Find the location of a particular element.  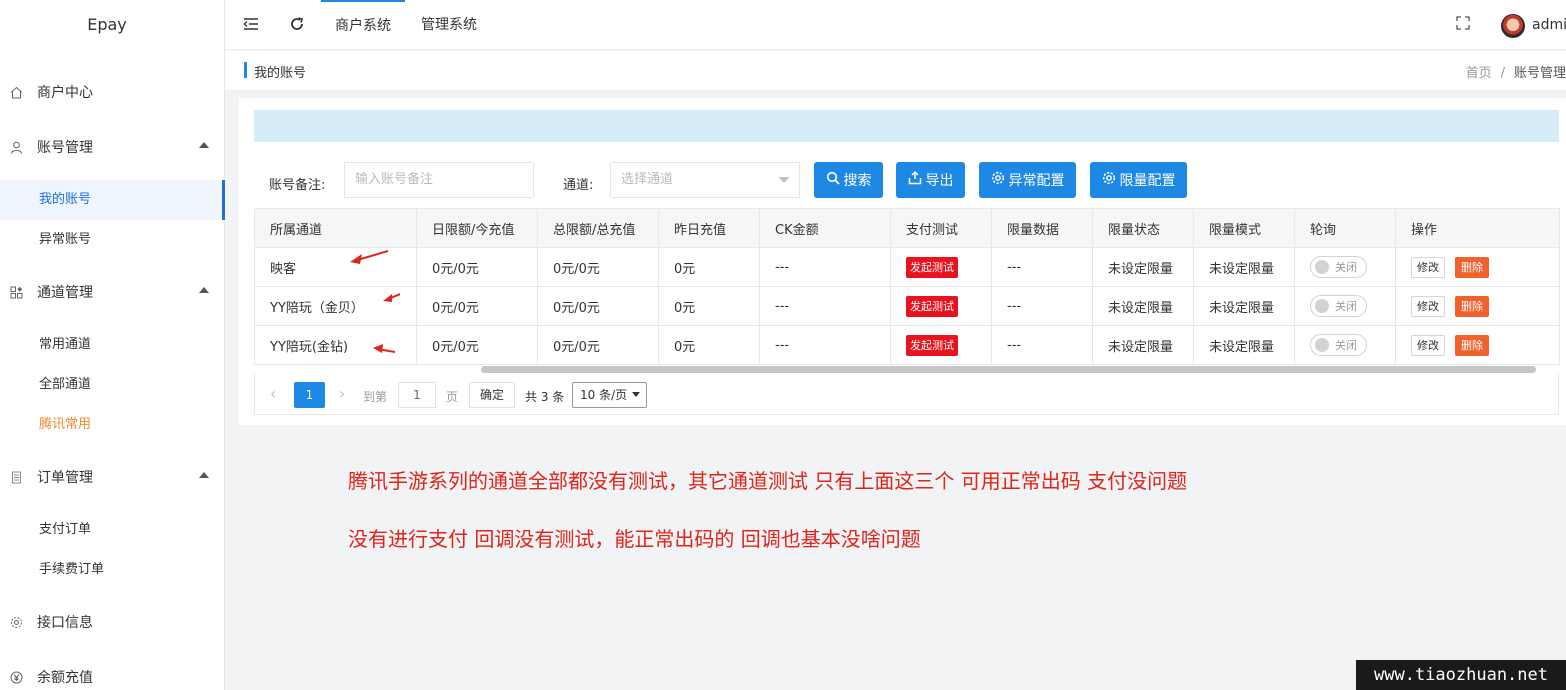

sidebar-item-account-management: 账号管理 is located at coordinates (112, 147).